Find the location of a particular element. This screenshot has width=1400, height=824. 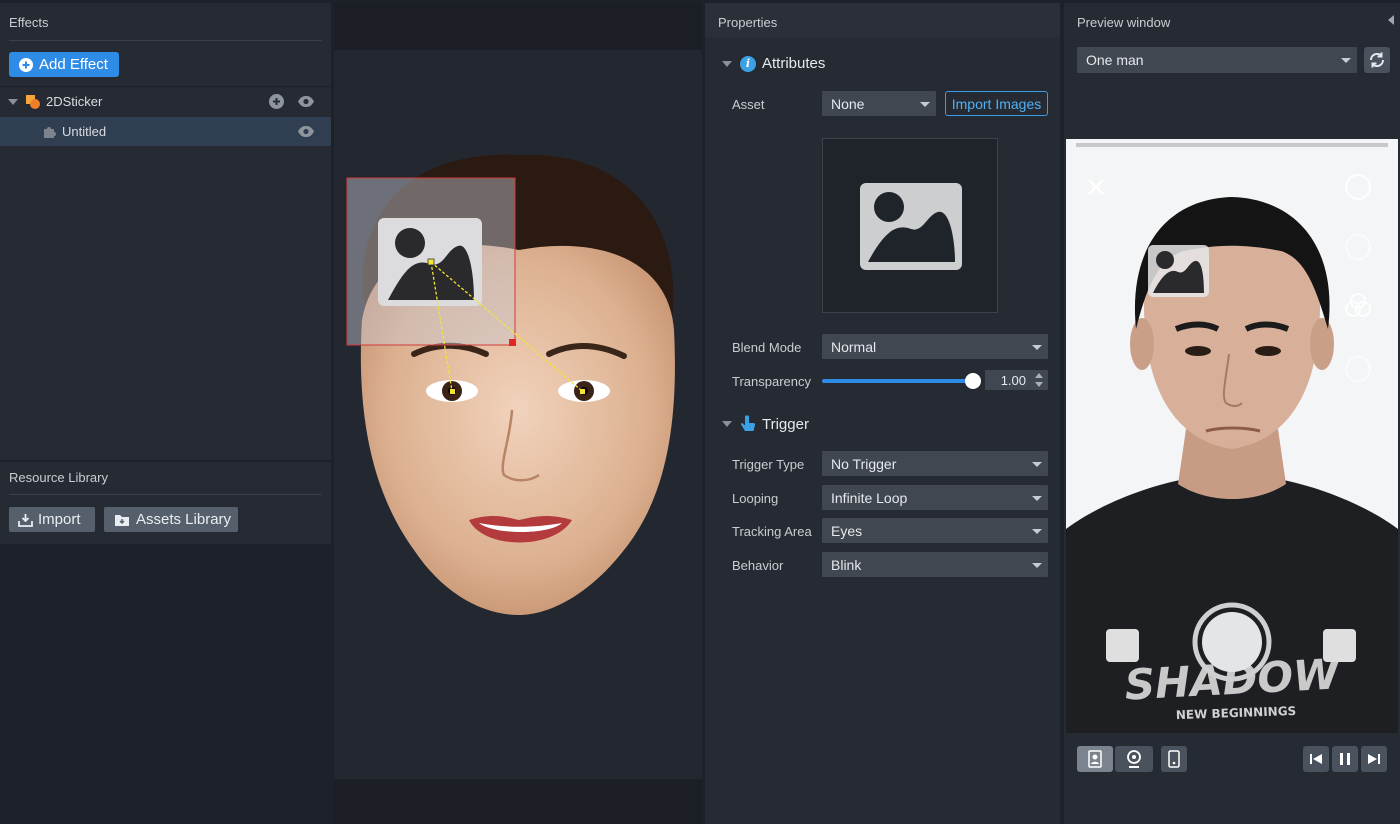

canvas-top-bar is located at coordinates (518, 26).